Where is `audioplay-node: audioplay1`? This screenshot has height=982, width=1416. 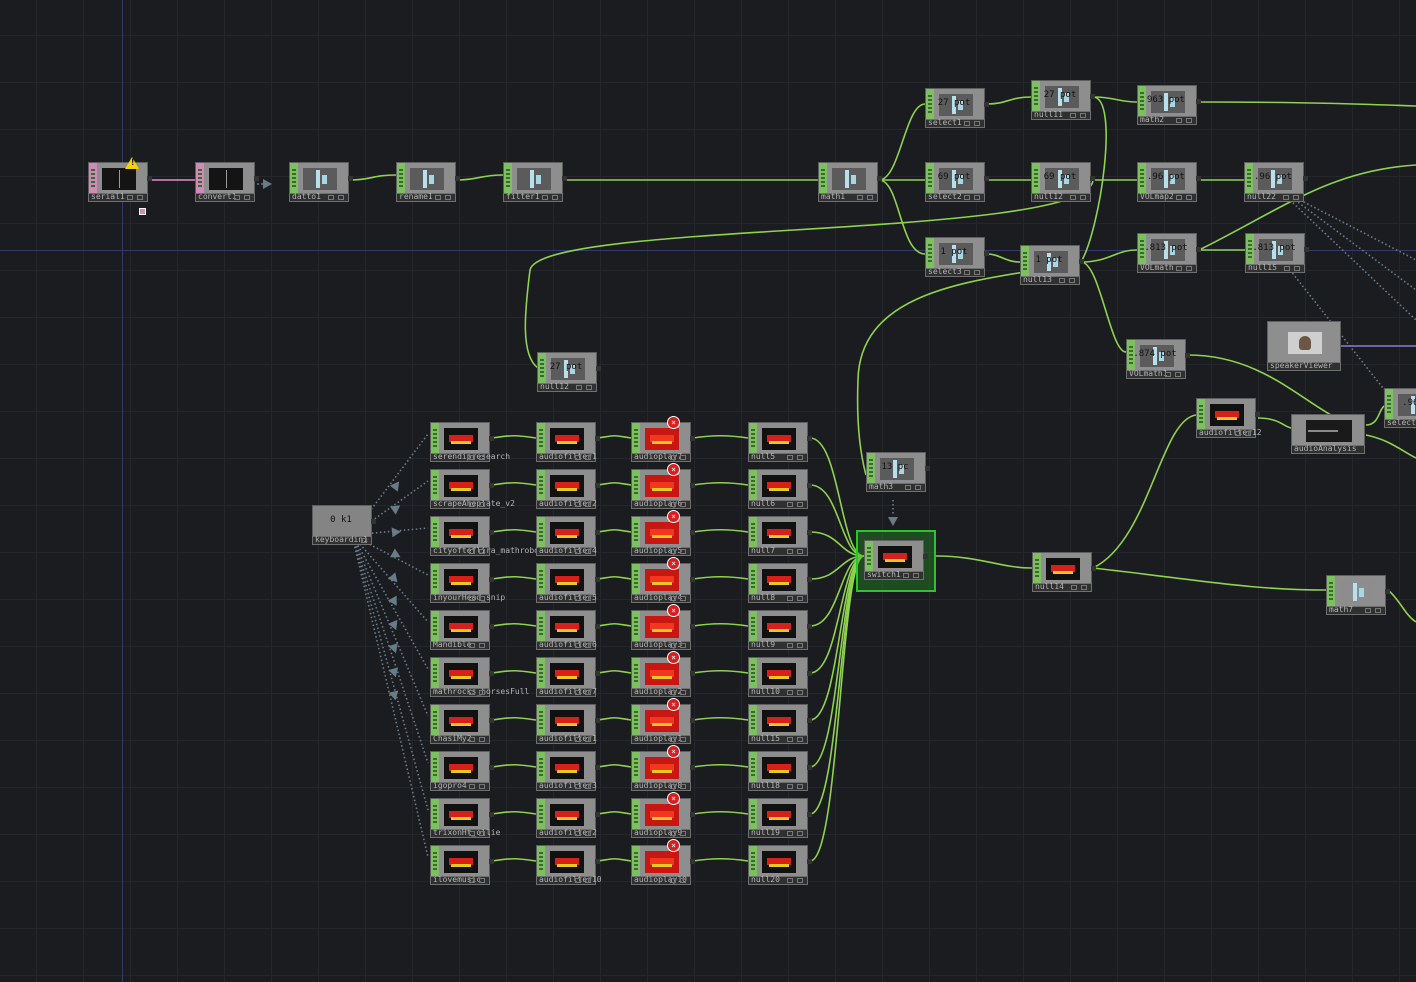
audioplay-node: audioplay1 is located at coordinates (663, 724).